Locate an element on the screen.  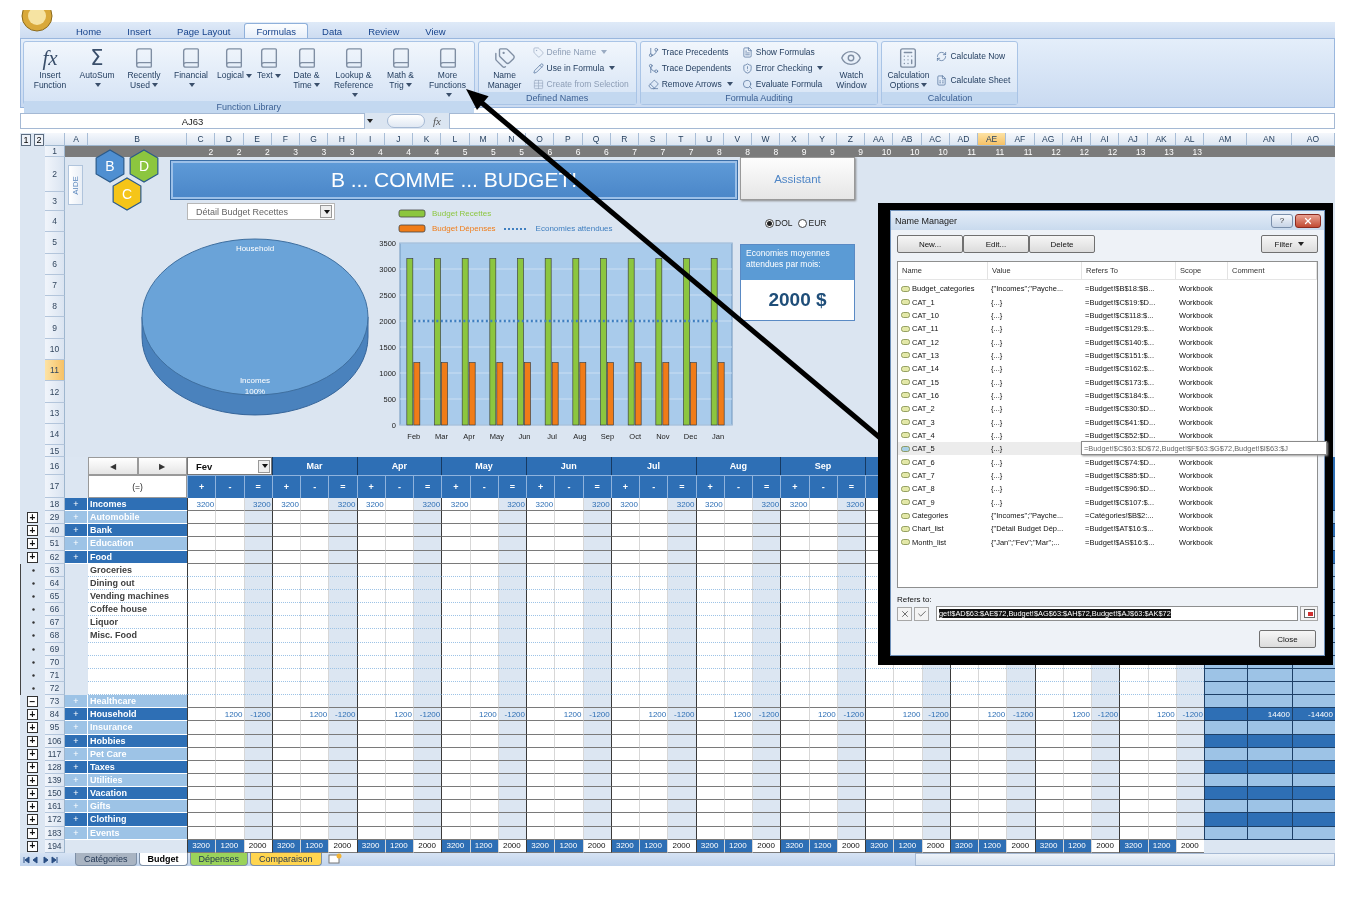
row-header: 7 is located at coordinates (55, 285).